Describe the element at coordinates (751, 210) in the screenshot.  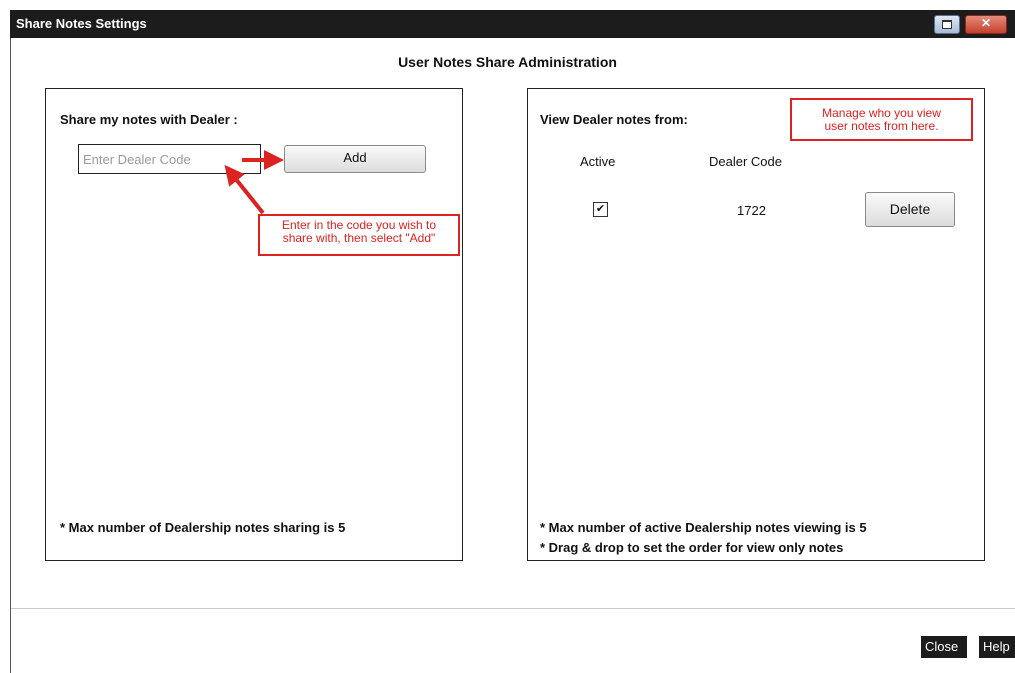
I see `dealer-code-value: 1722` at that location.